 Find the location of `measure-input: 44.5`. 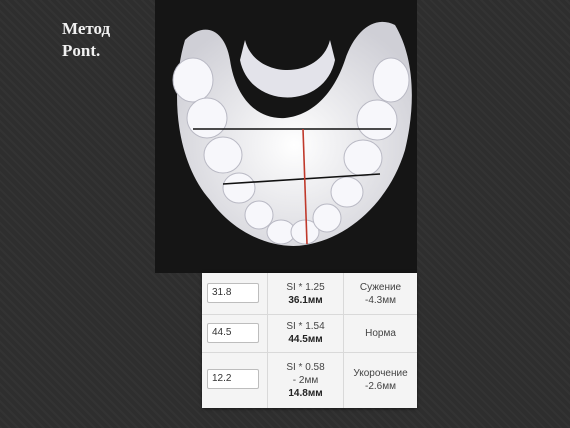

measure-input: 44.5 is located at coordinates (233, 333).